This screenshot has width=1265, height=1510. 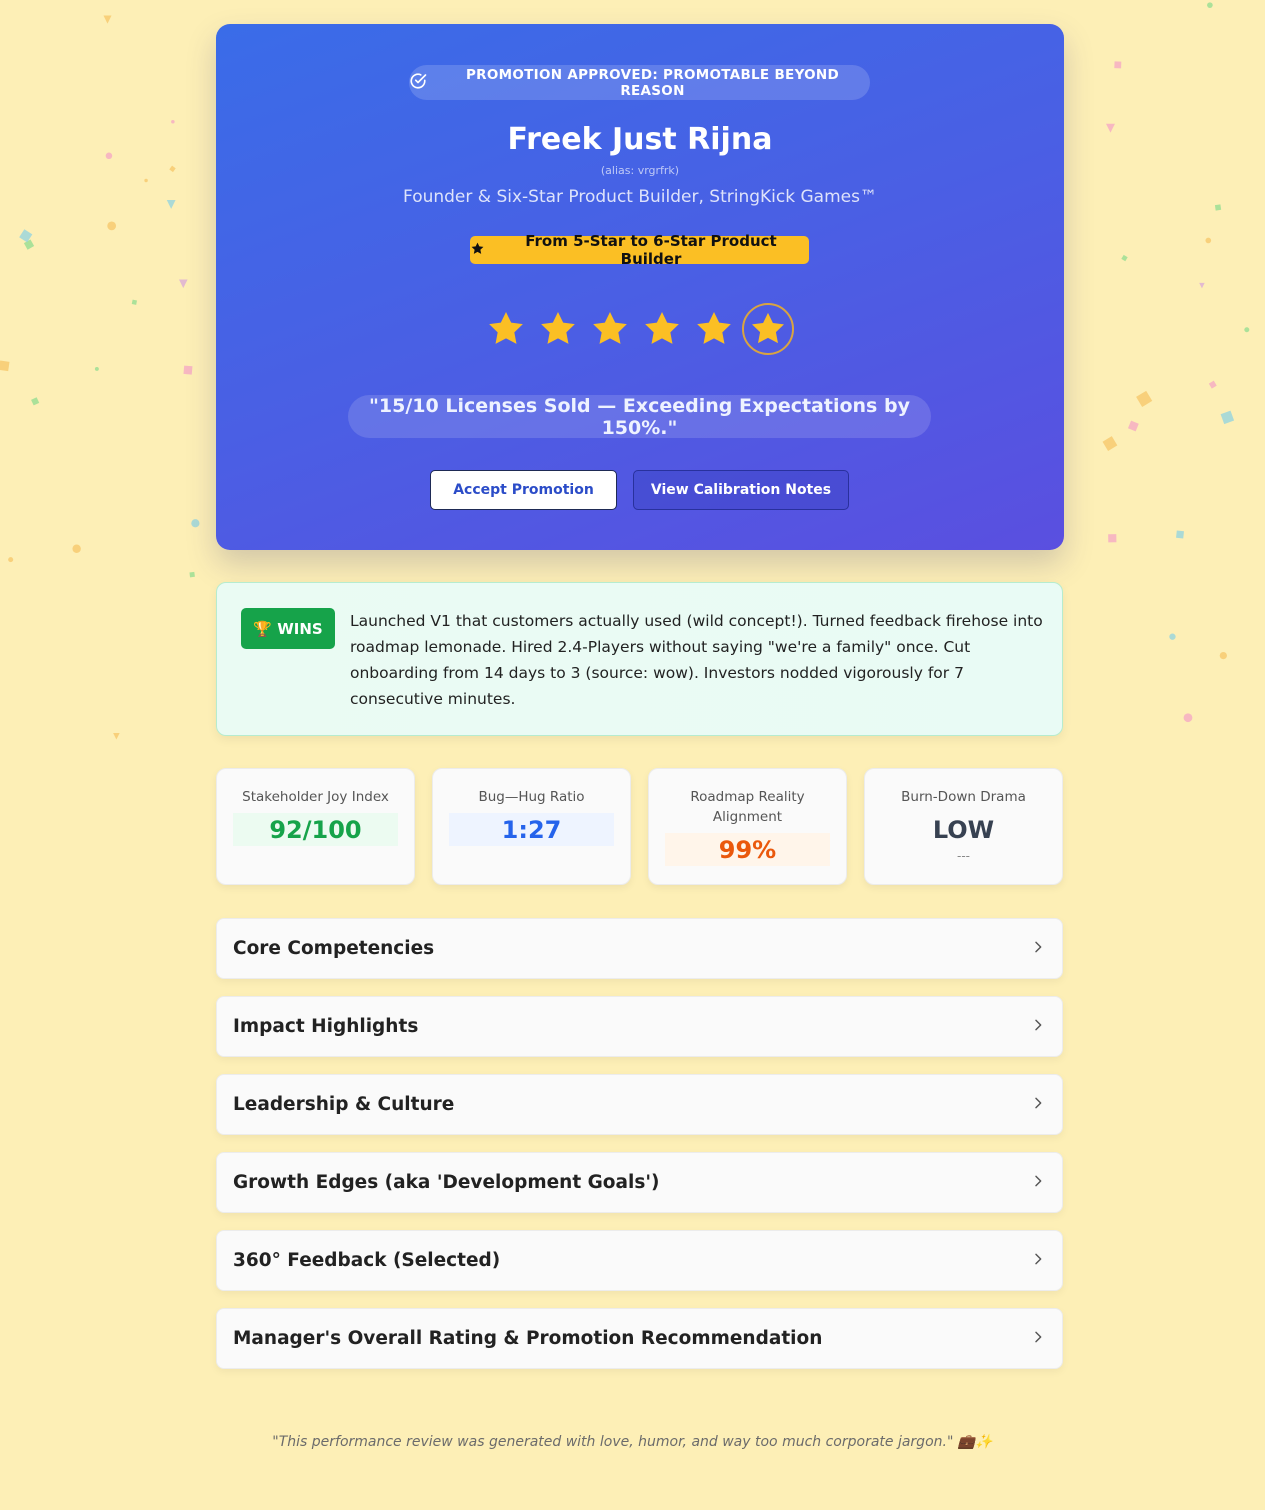 I want to click on employee-alias: (alias: vrgrfrk), so click(x=640, y=170).